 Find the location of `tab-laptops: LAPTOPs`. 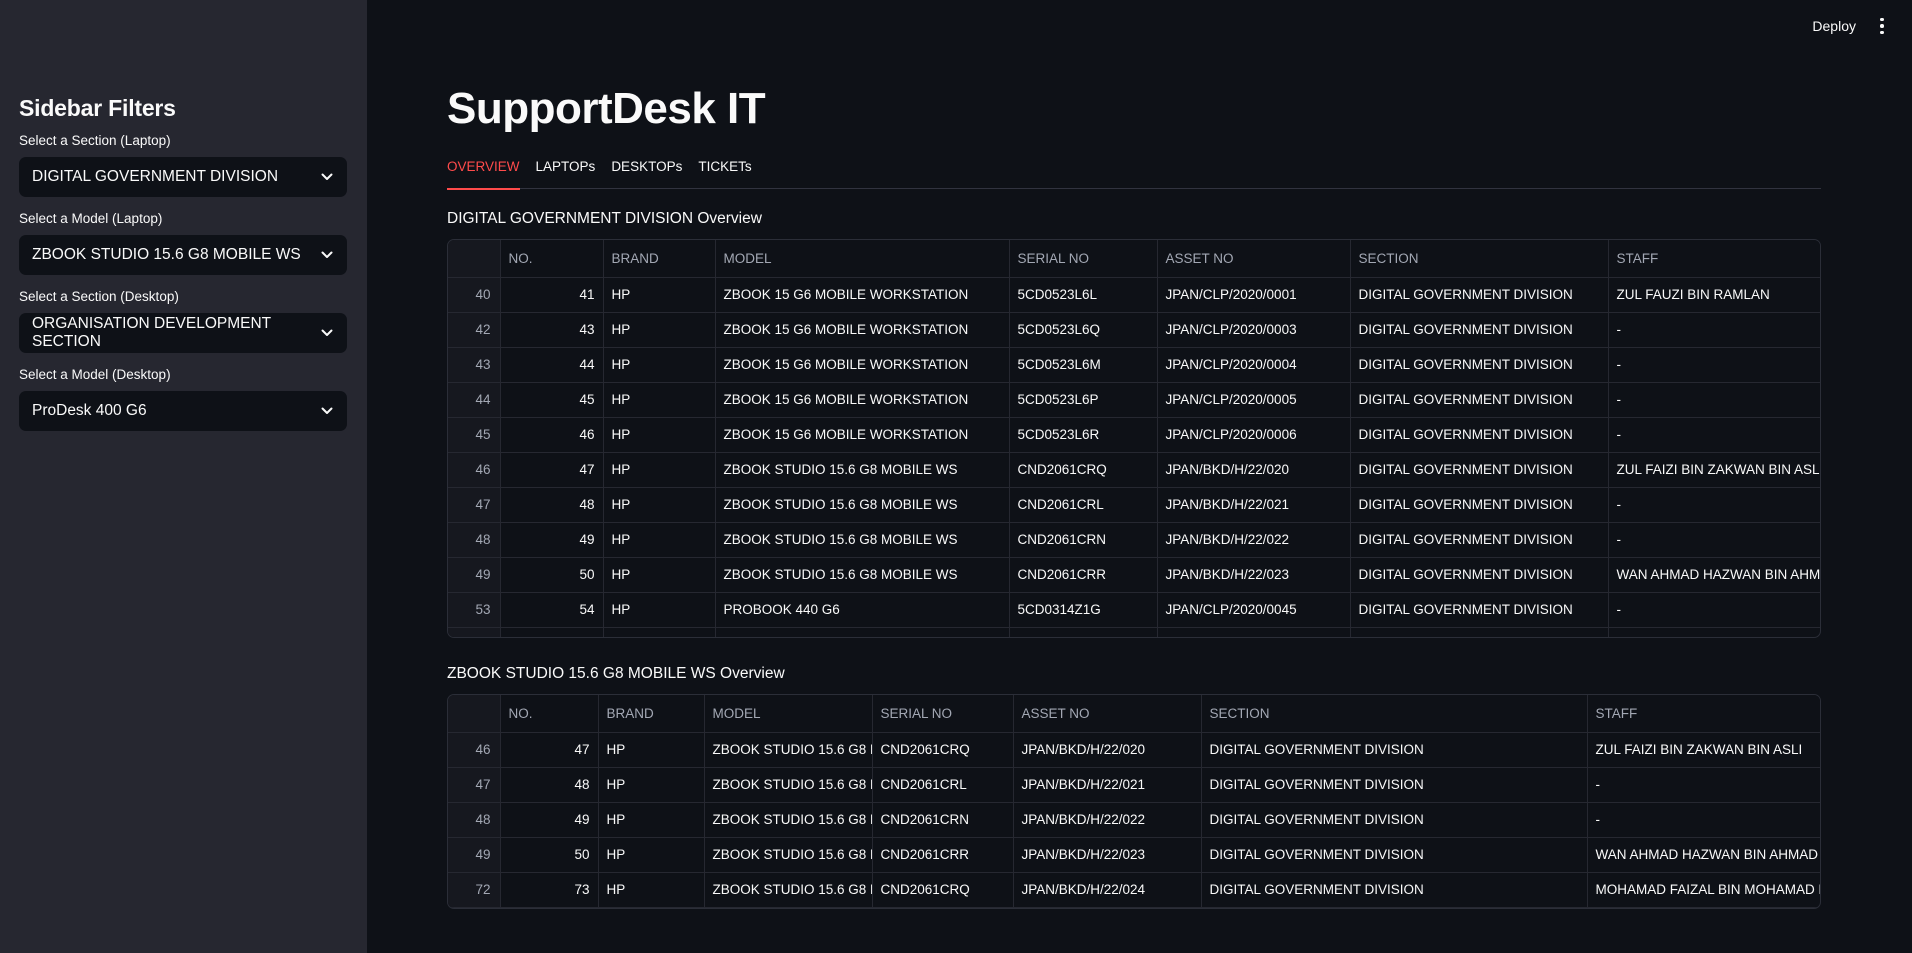

tab-laptops: LAPTOPs is located at coordinates (566, 174).